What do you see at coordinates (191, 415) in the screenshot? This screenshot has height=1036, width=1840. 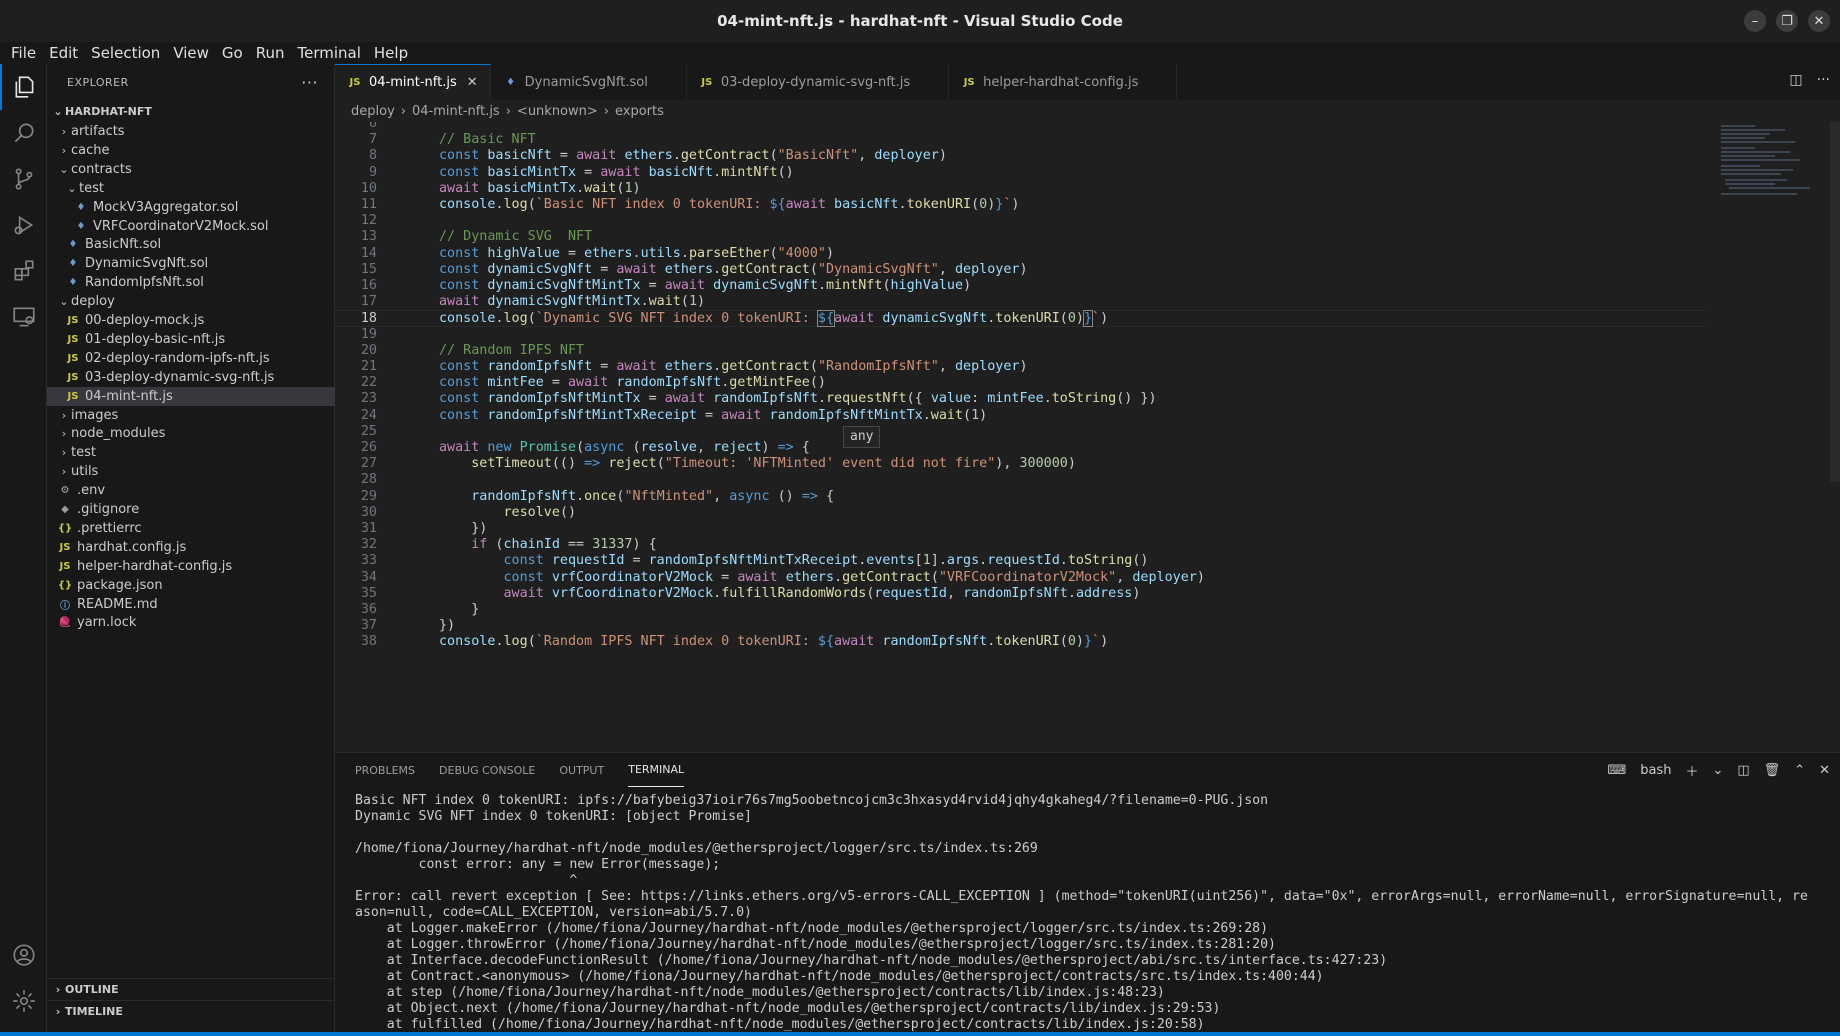 I see `folder-images: › images` at bounding box center [191, 415].